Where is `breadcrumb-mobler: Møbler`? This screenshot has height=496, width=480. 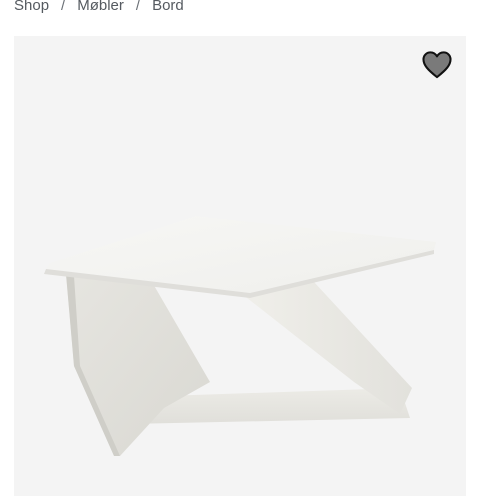 breadcrumb-mobler: Møbler is located at coordinates (100, 7).